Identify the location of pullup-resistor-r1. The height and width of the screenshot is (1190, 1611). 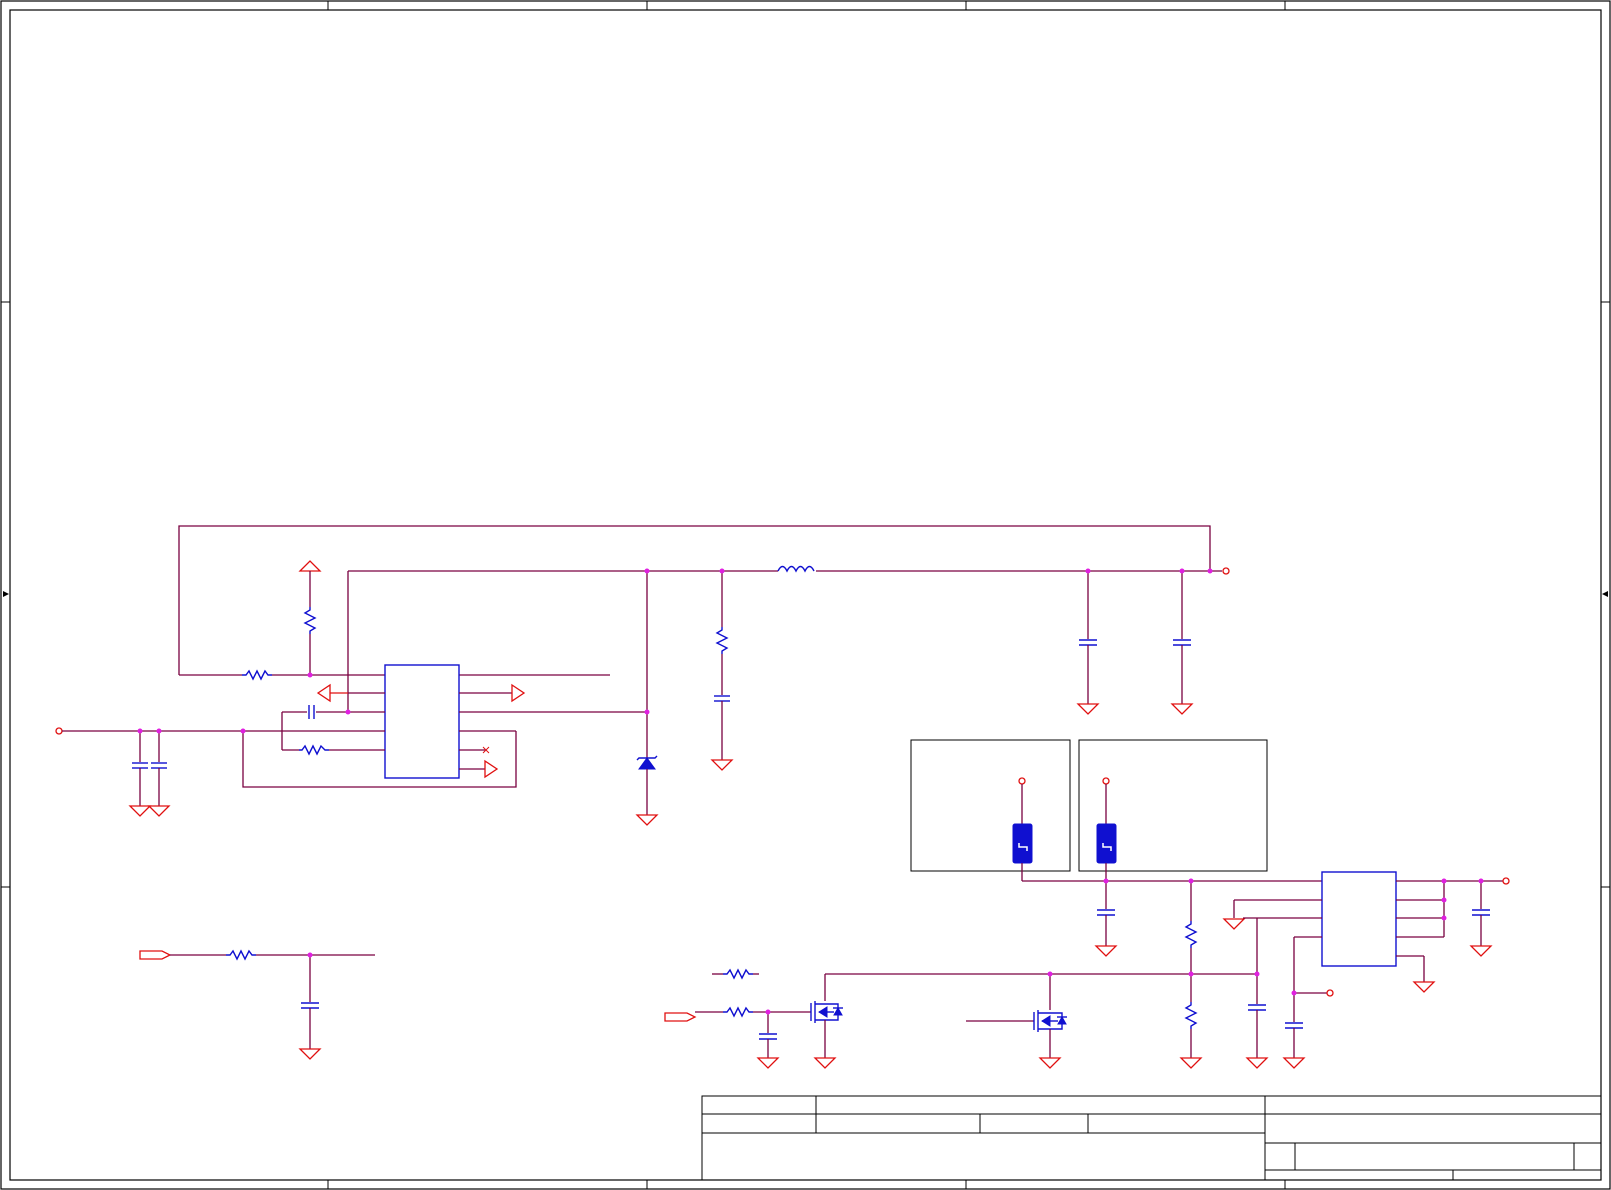
(310, 617).